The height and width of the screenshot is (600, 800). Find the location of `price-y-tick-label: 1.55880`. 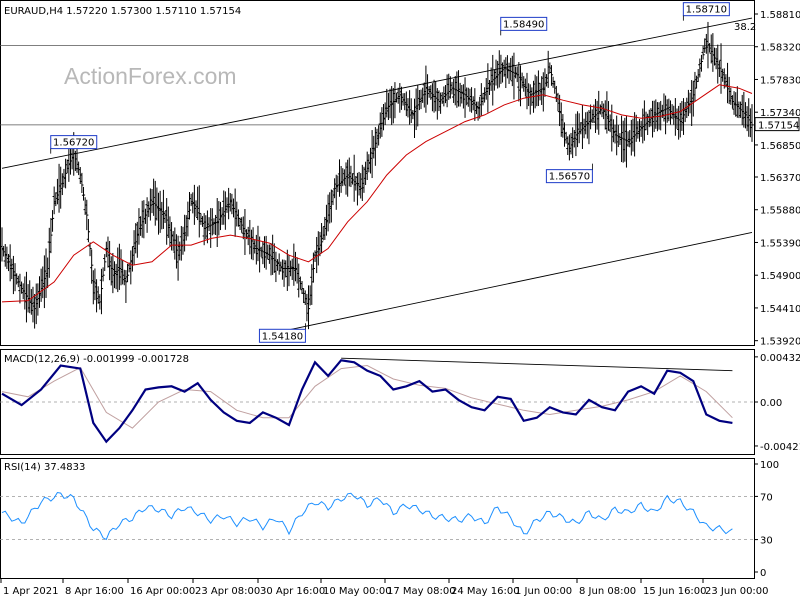

price-y-tick-label: 1.55880 is located at coordinates (780, 211).